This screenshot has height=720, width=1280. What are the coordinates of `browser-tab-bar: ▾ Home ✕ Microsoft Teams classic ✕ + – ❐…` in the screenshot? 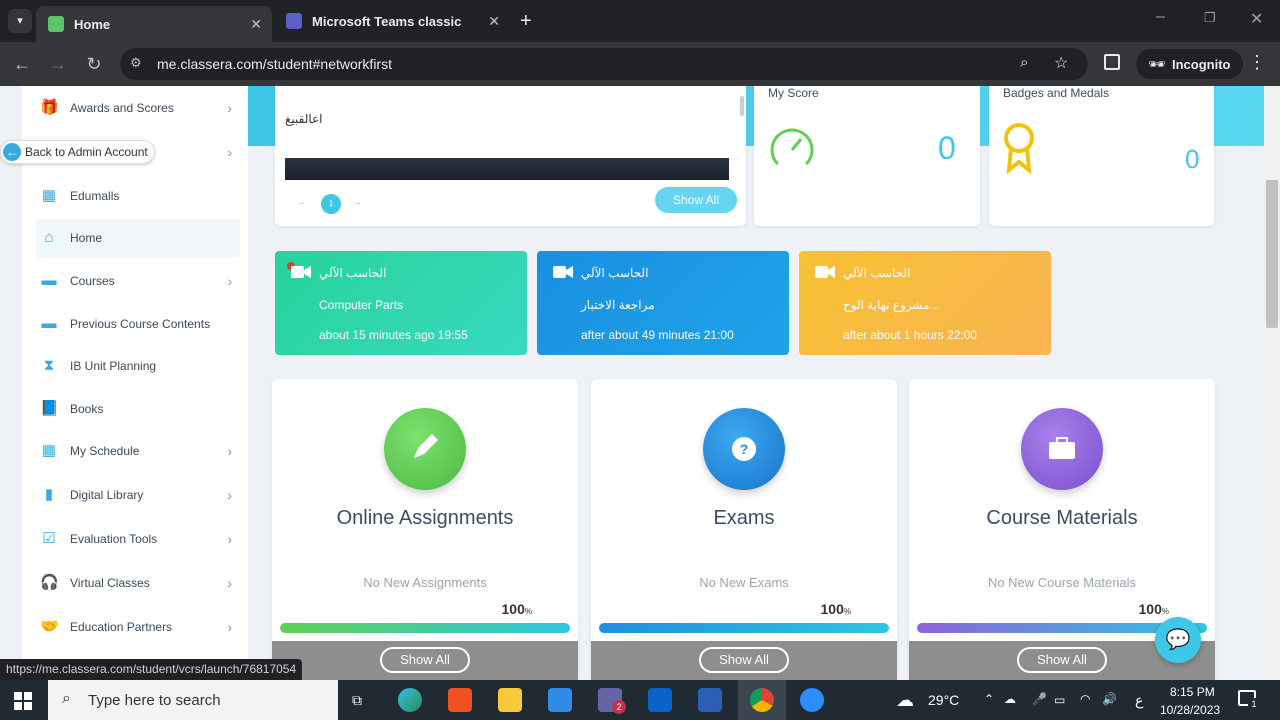 It's located at (640, 21).